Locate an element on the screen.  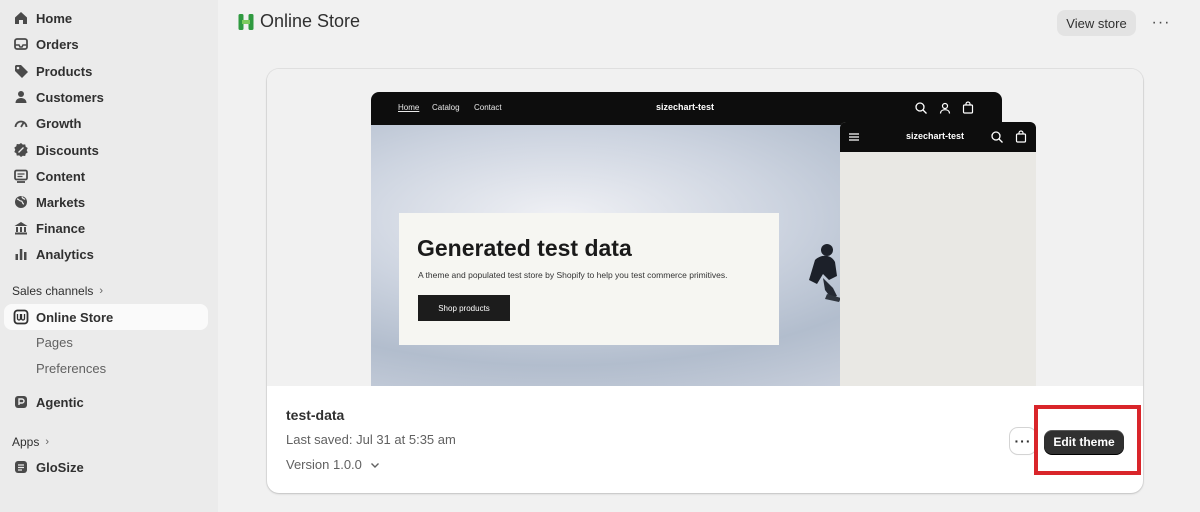
sales-channels-header: Sales channels › is located at coordinates (57, 291).